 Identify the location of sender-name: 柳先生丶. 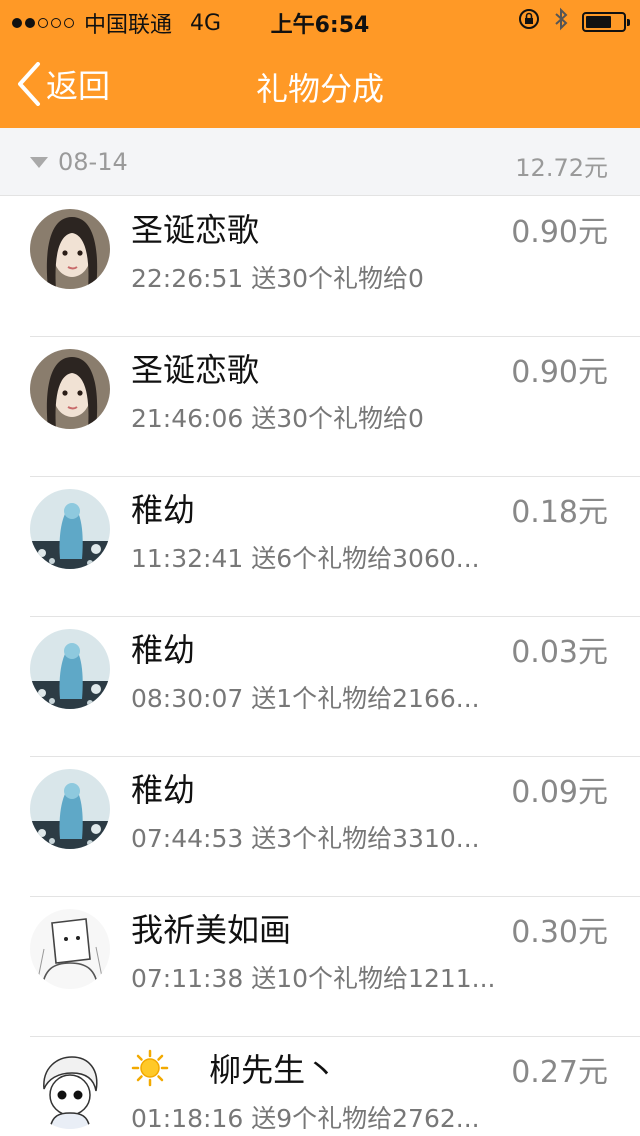
(273, 1070).